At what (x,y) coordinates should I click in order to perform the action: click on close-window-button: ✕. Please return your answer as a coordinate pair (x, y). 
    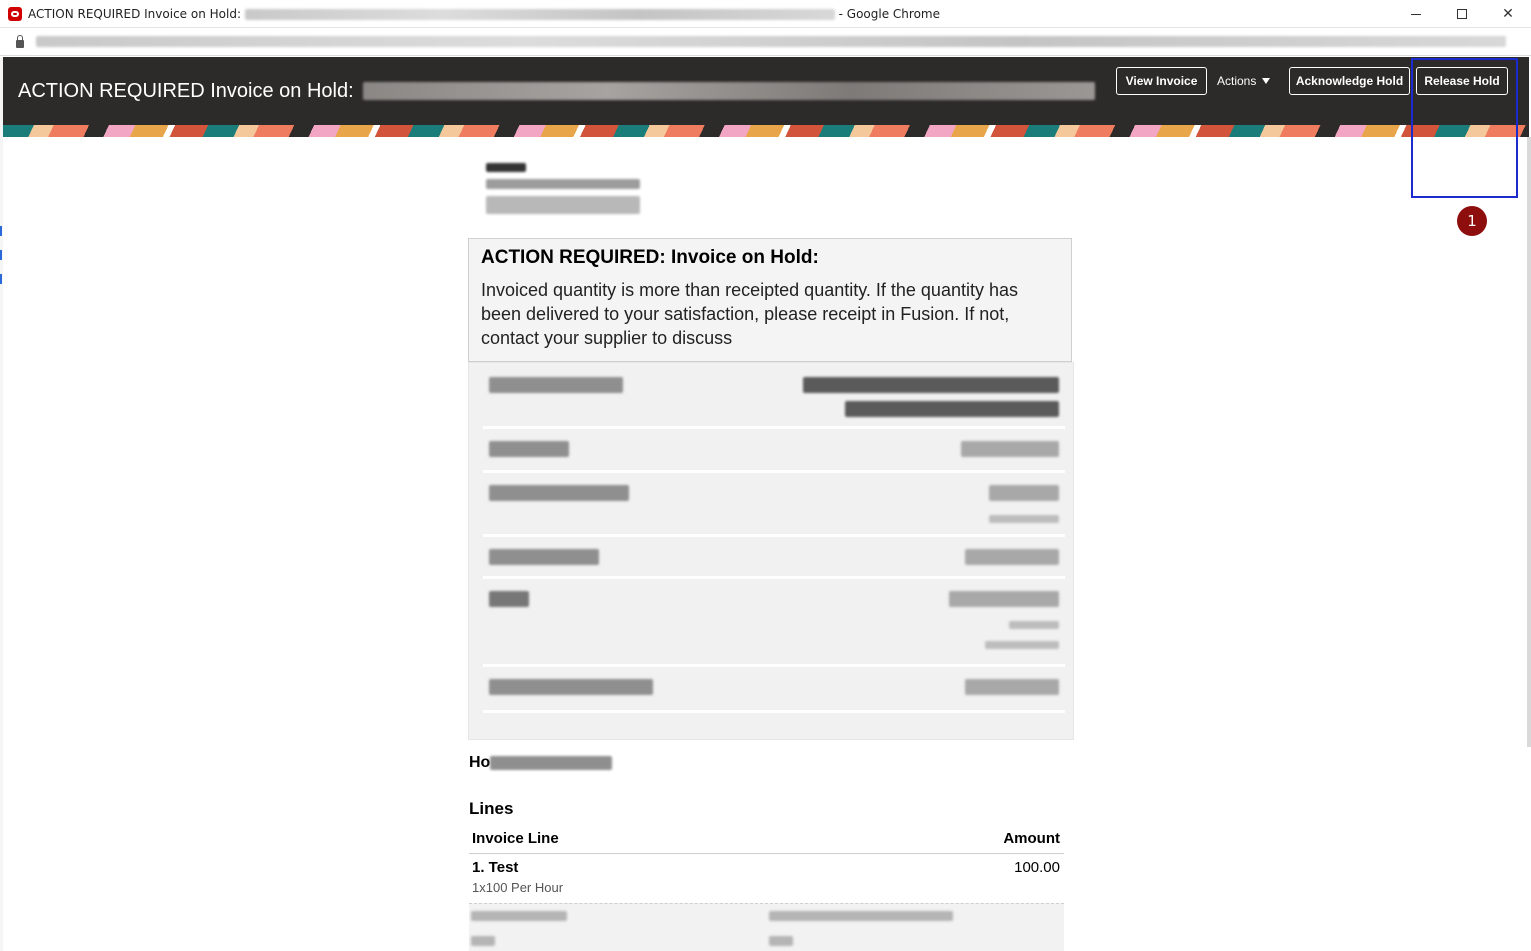
    Looking at the image, I should click on (1508, 14).